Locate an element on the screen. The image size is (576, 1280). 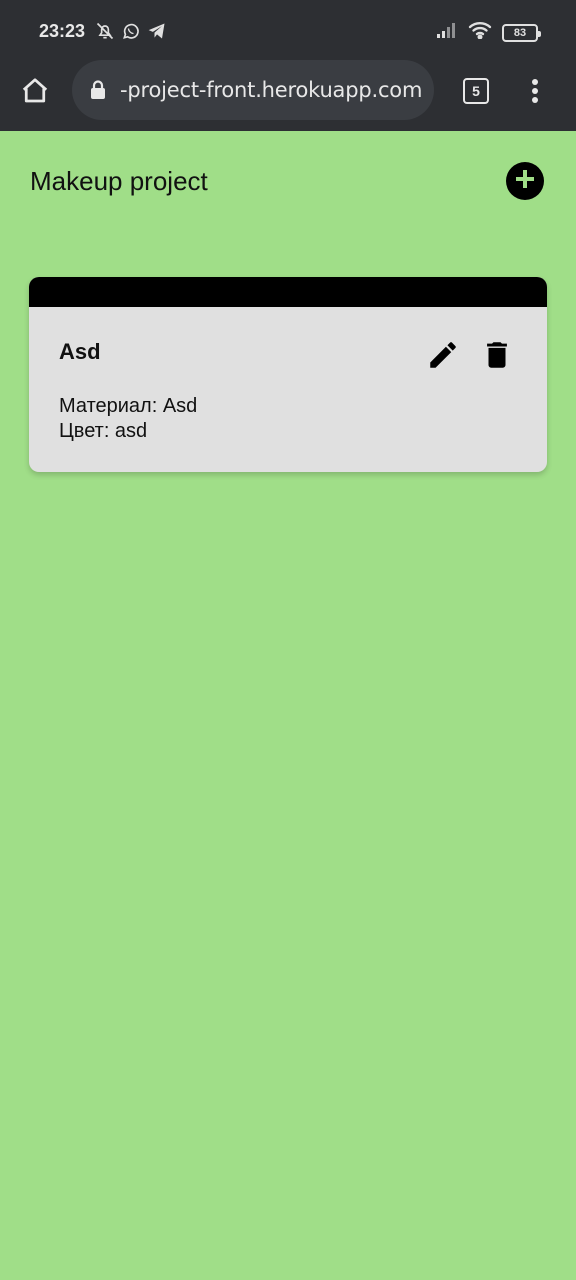
card-actions is located at coordinates (470, 357).